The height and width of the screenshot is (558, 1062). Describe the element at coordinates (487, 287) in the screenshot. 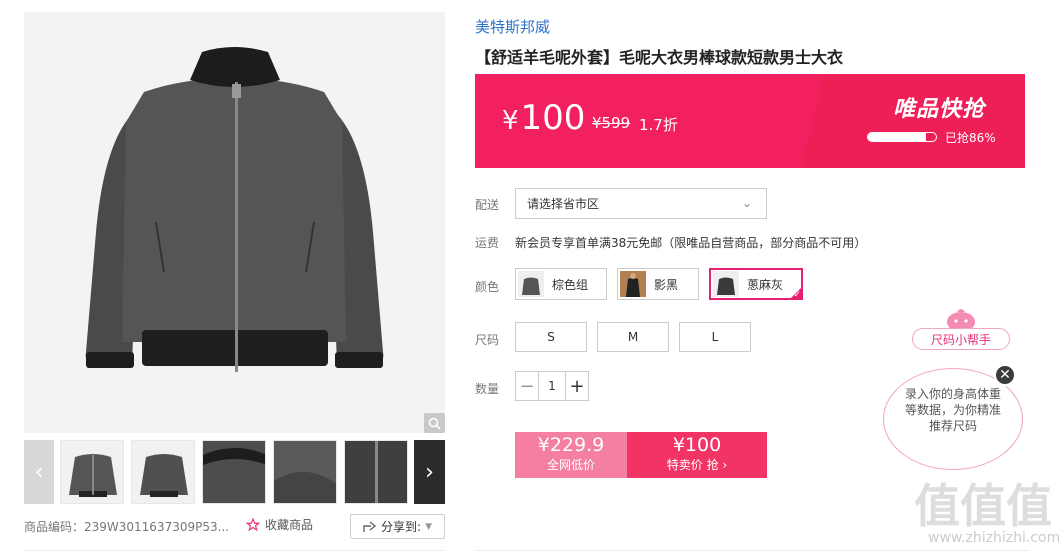

I see `color-label: 颜色` at that location.